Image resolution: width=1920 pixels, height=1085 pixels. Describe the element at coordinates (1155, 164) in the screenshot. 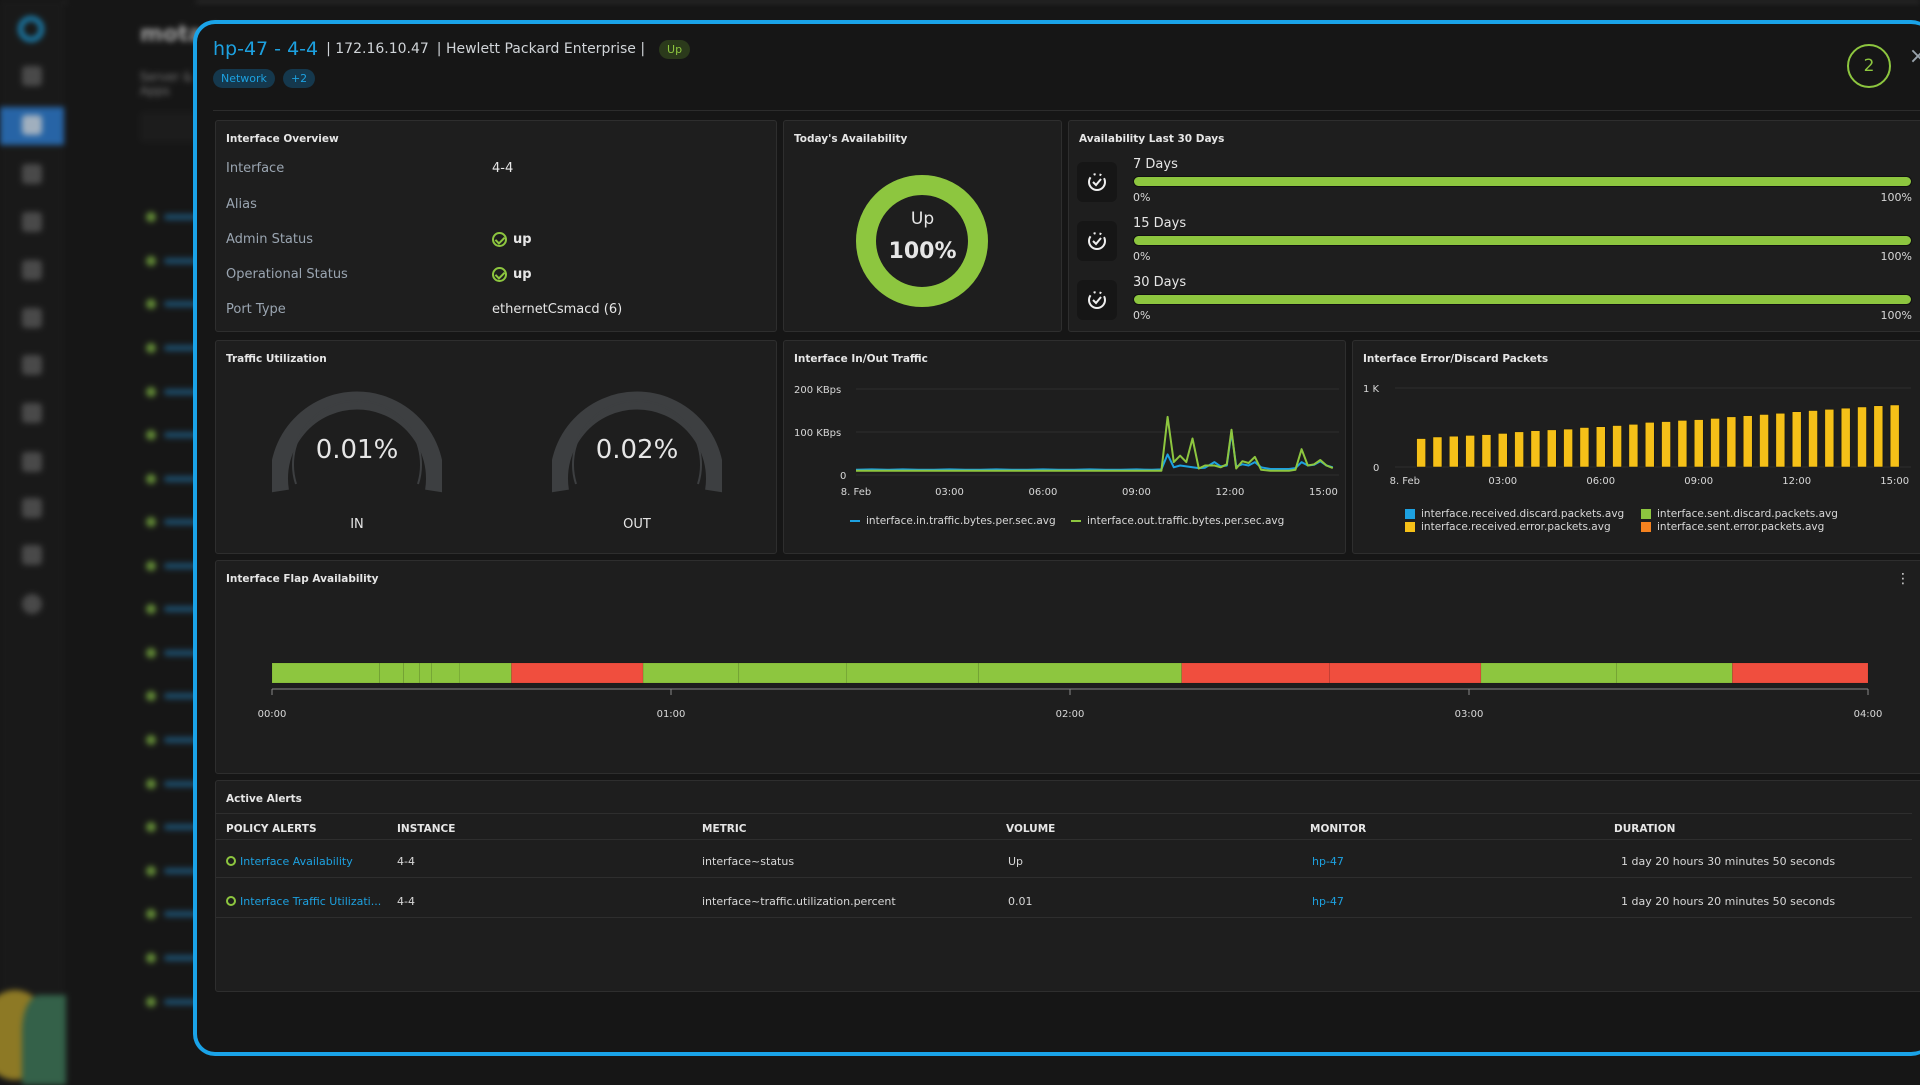

I see `availability-period-label: 7 Days` at that location.